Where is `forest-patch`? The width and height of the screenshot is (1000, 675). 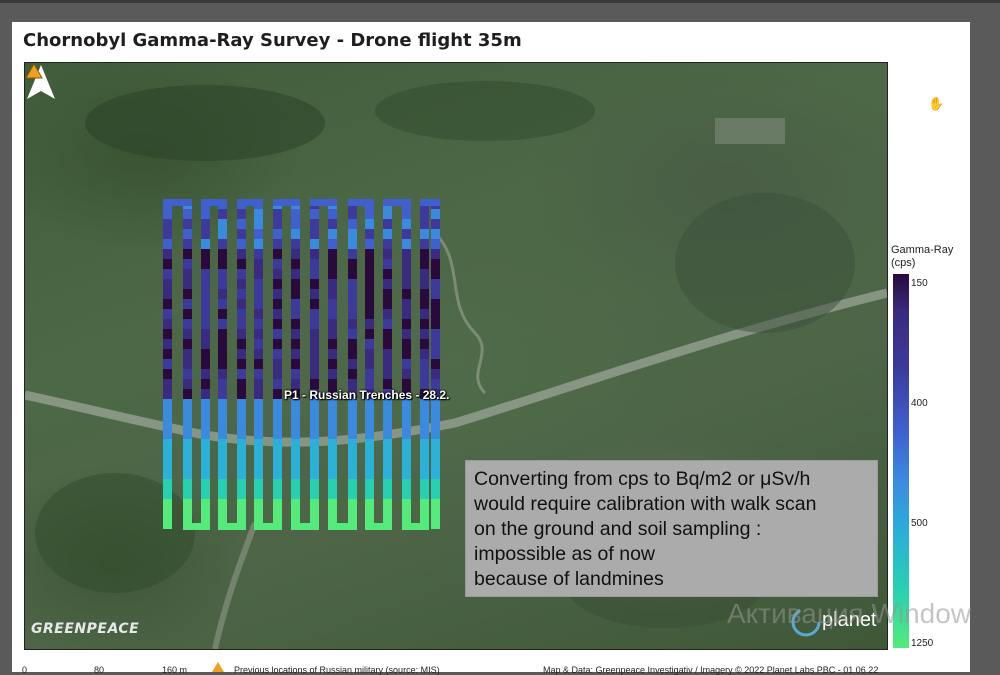
forest-patch is located at coordinates (485, 111).